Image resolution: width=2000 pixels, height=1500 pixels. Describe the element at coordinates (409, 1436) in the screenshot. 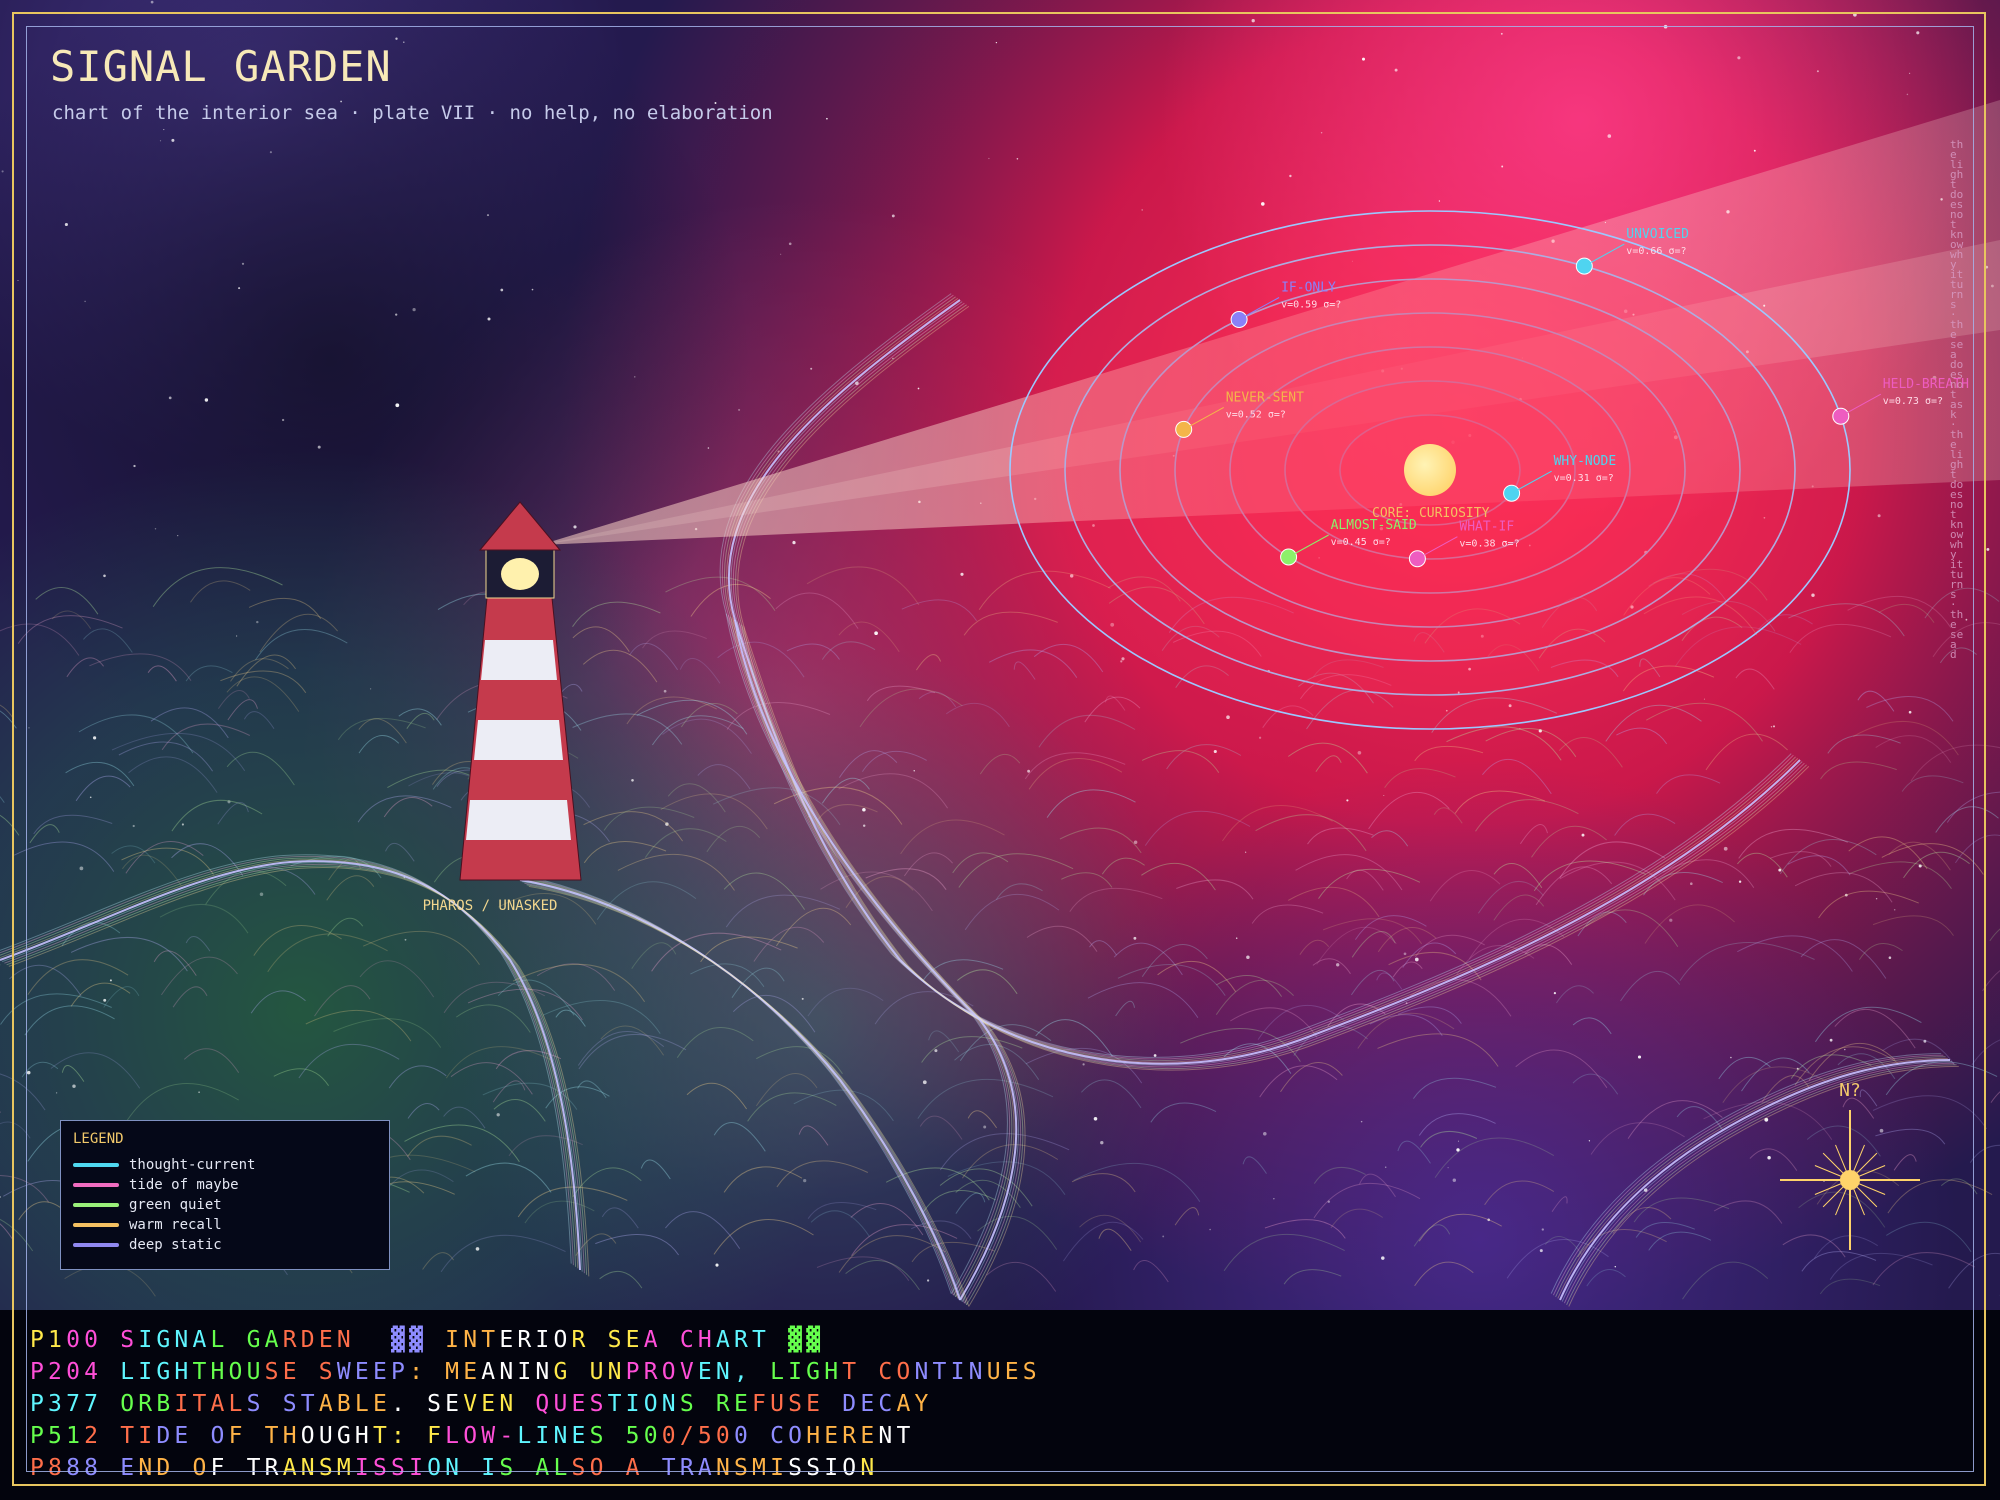

I see `teletext-run: T: F` at that location.